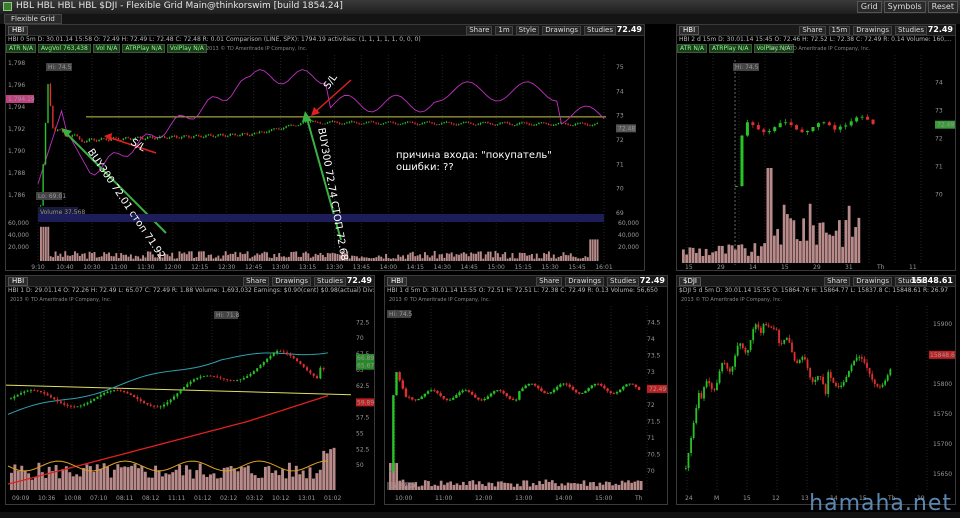  I want to click on x-tick-label: 11:00, so click(118, 267).